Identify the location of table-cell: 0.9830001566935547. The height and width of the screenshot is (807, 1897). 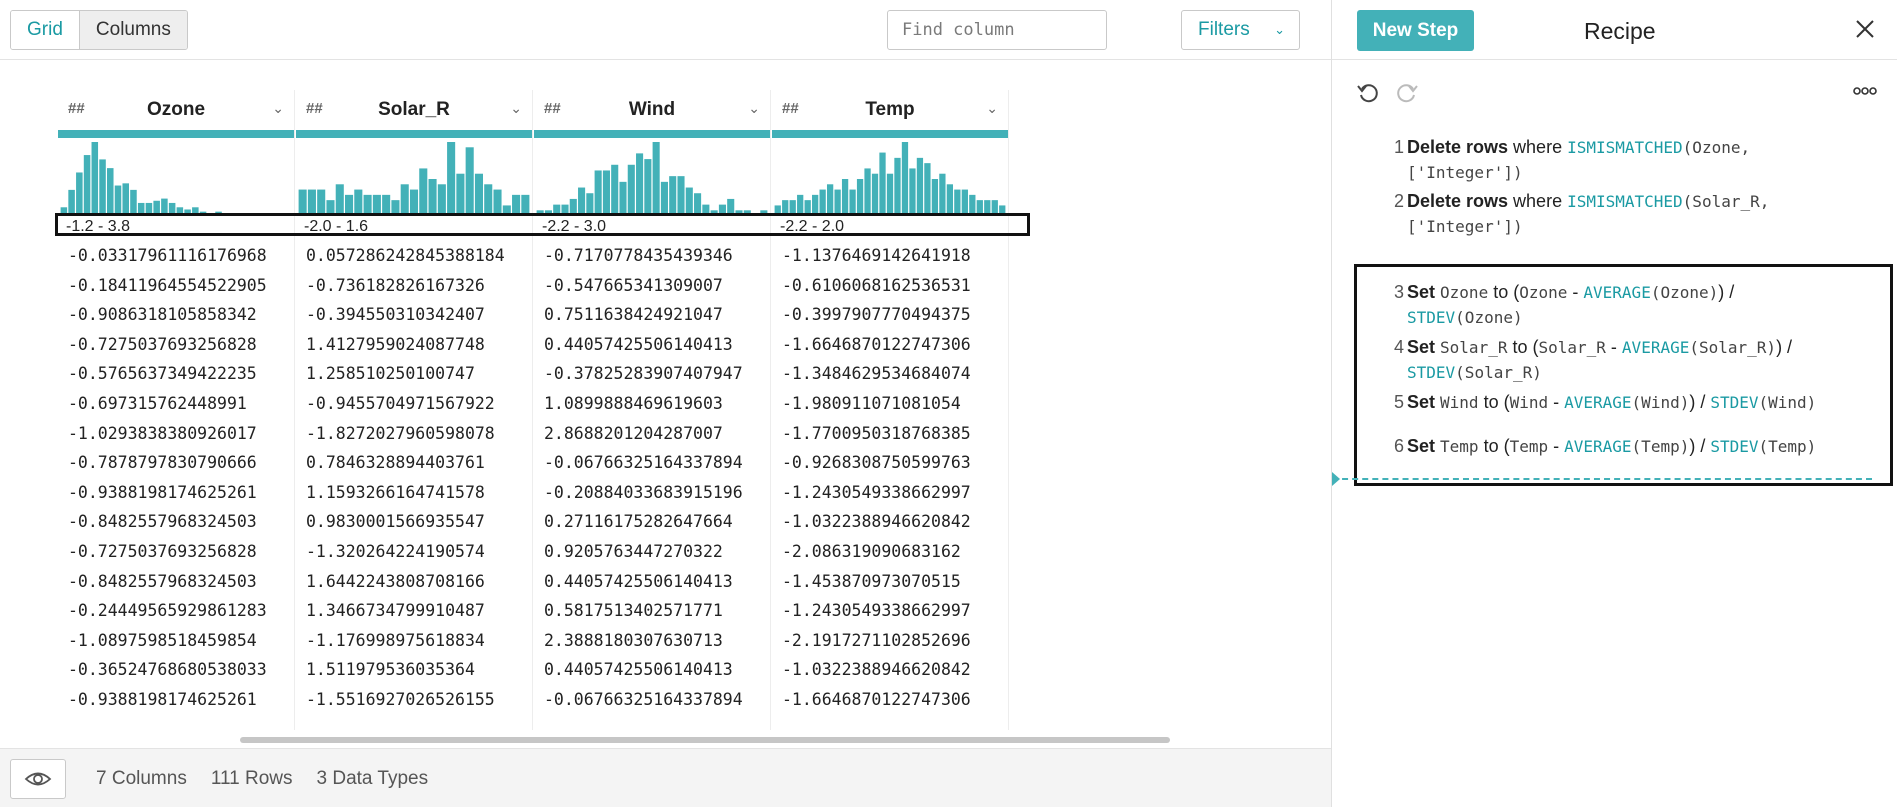
(414, 522).